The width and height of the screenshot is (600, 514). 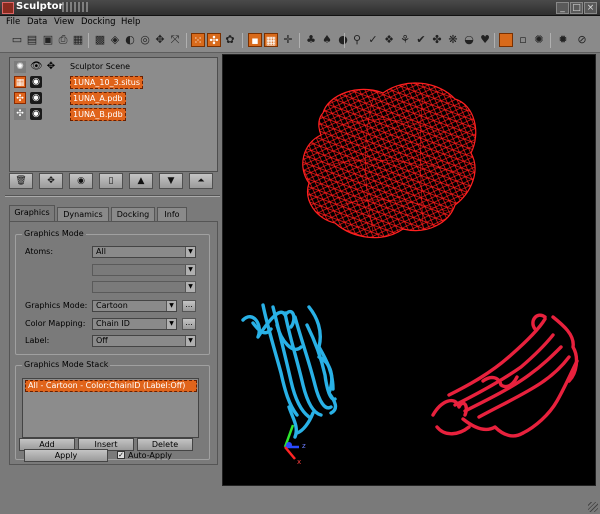 I want to click on atoms-filter-select: ▼, so click(x=144, y=270).